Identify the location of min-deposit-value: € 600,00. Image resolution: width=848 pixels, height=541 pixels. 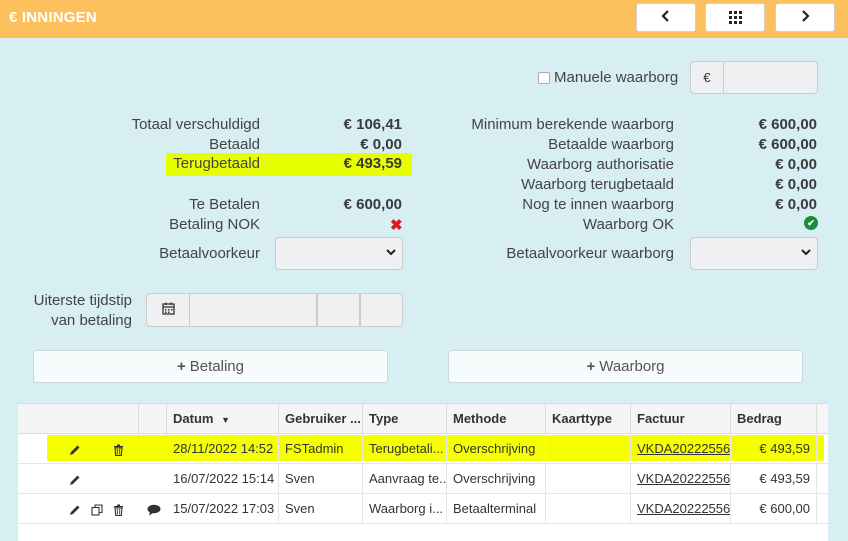
(787, 124).